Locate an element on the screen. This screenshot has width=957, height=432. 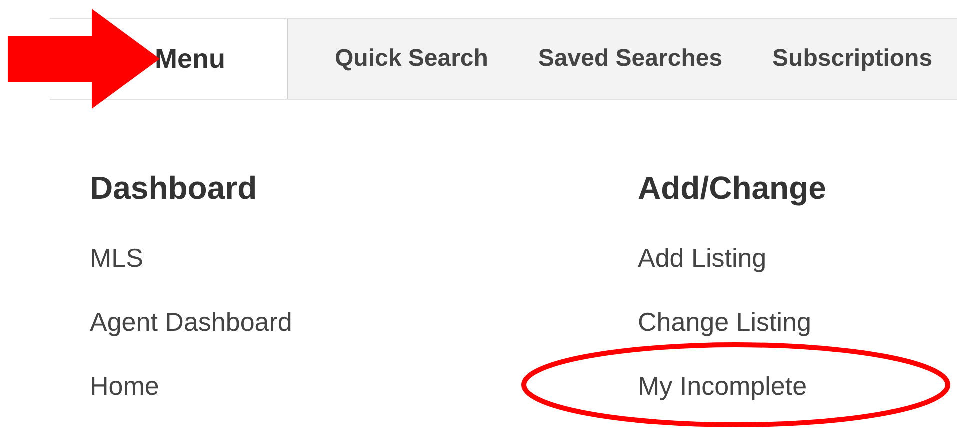
nav-tab: Quick Search is located at coordinates (412, 59).